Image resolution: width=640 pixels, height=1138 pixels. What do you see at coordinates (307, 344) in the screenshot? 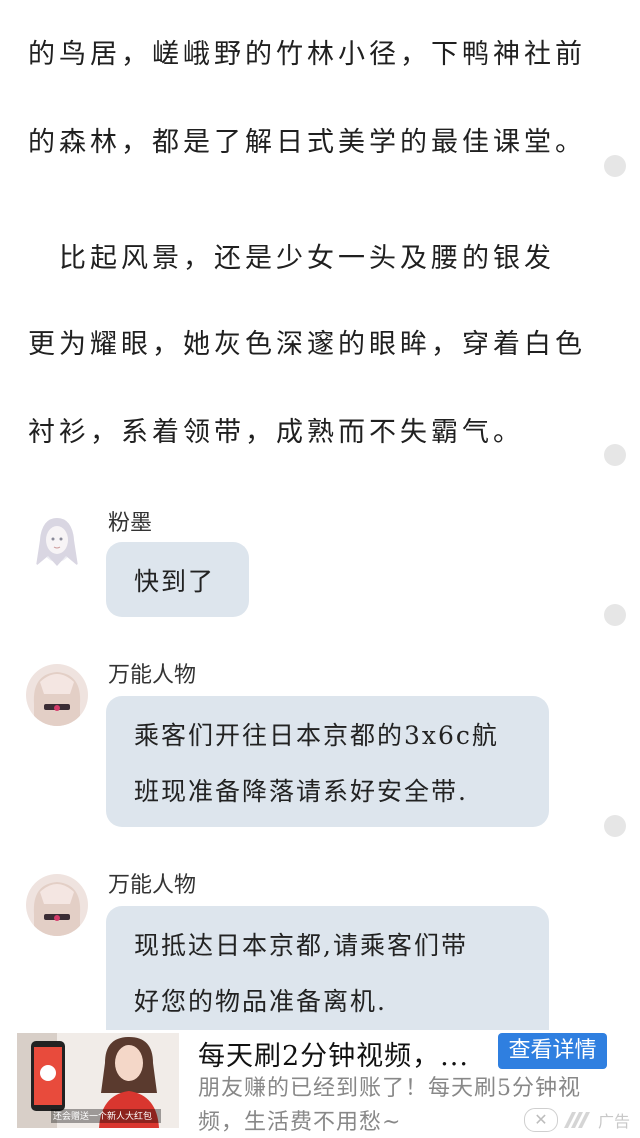
I see `article-line: 更为耀眼，她灰色深邃的眼眸，穿着白色` at bounding box center [307, 344].